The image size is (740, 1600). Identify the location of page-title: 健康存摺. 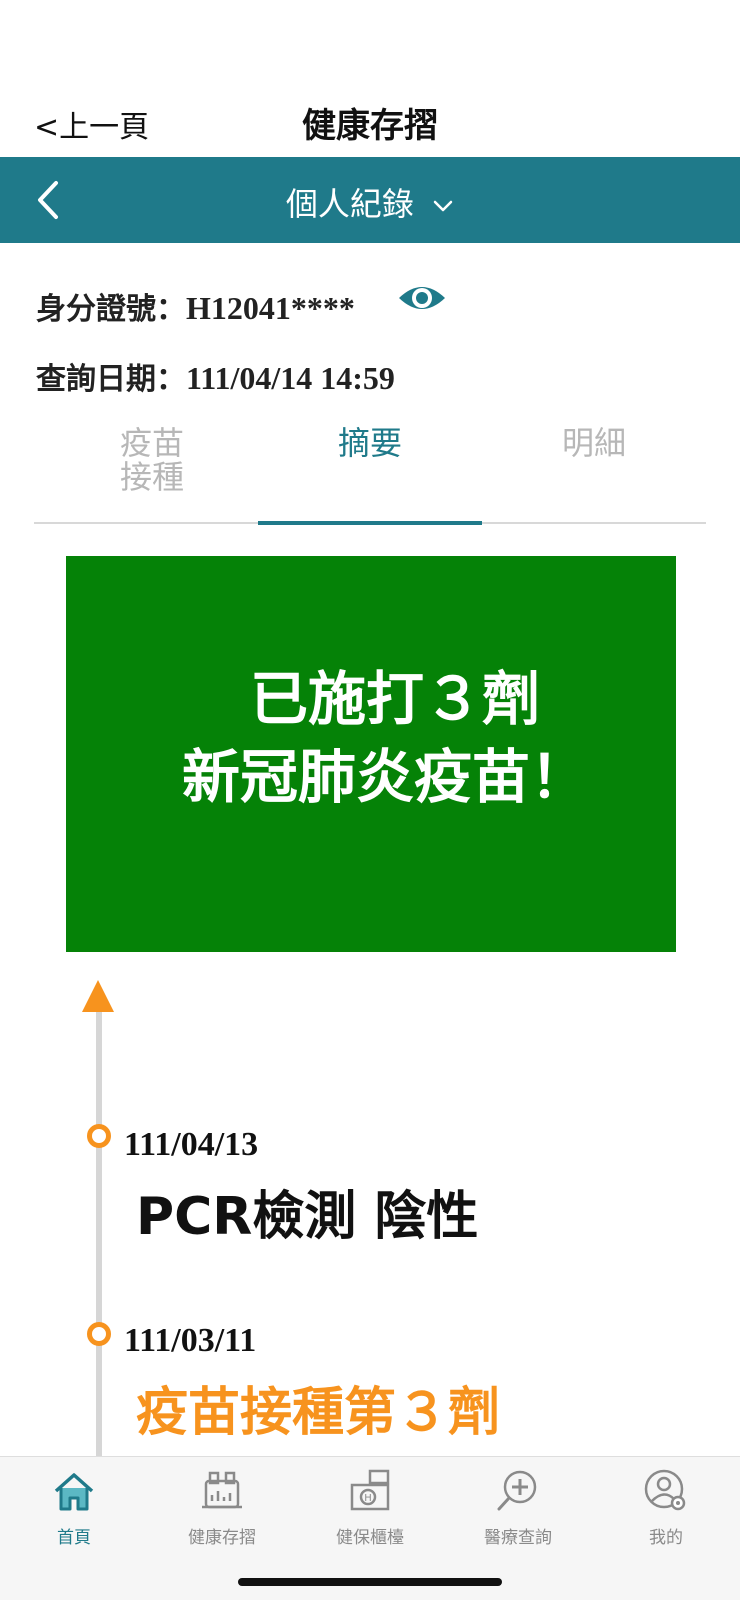
(370, 126).